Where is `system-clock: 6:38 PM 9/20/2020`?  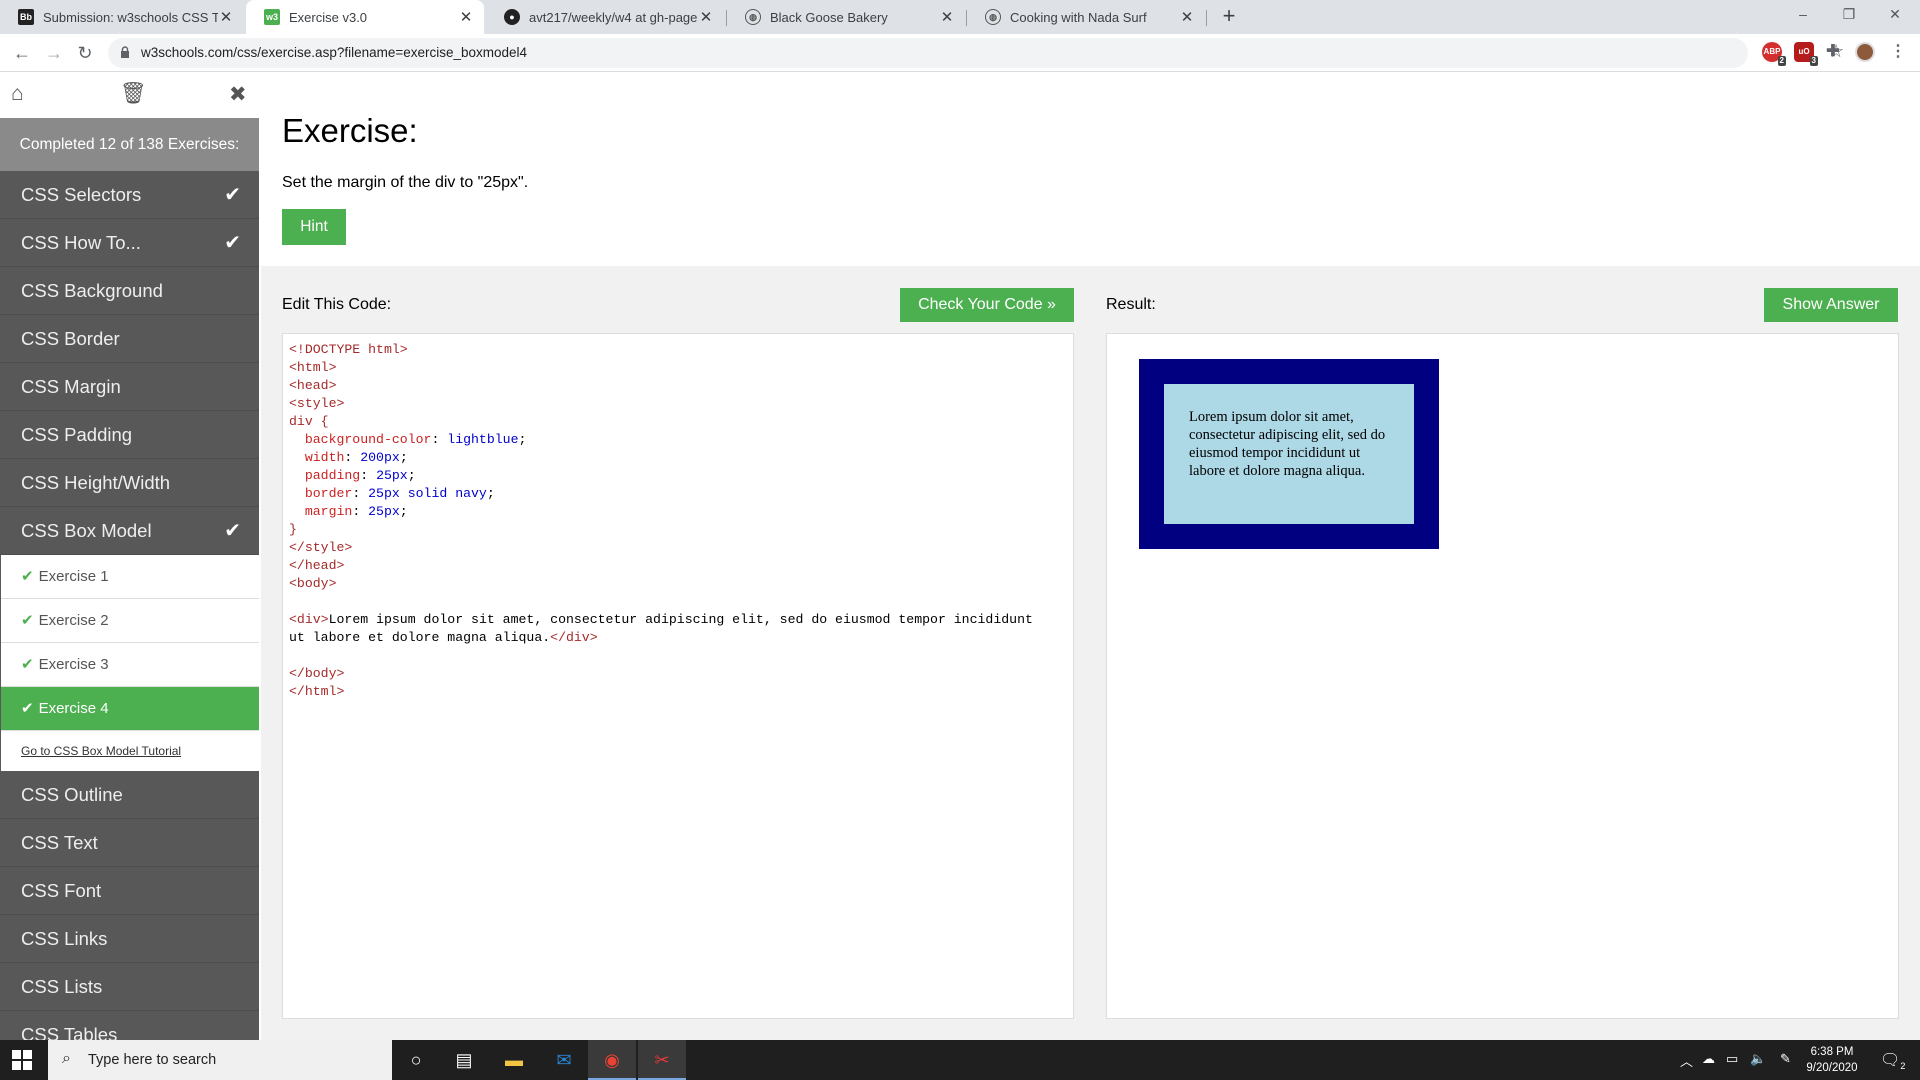 system-clock: 6:38 PM 9/20/2020 is located at coordinates (1832, 1060).